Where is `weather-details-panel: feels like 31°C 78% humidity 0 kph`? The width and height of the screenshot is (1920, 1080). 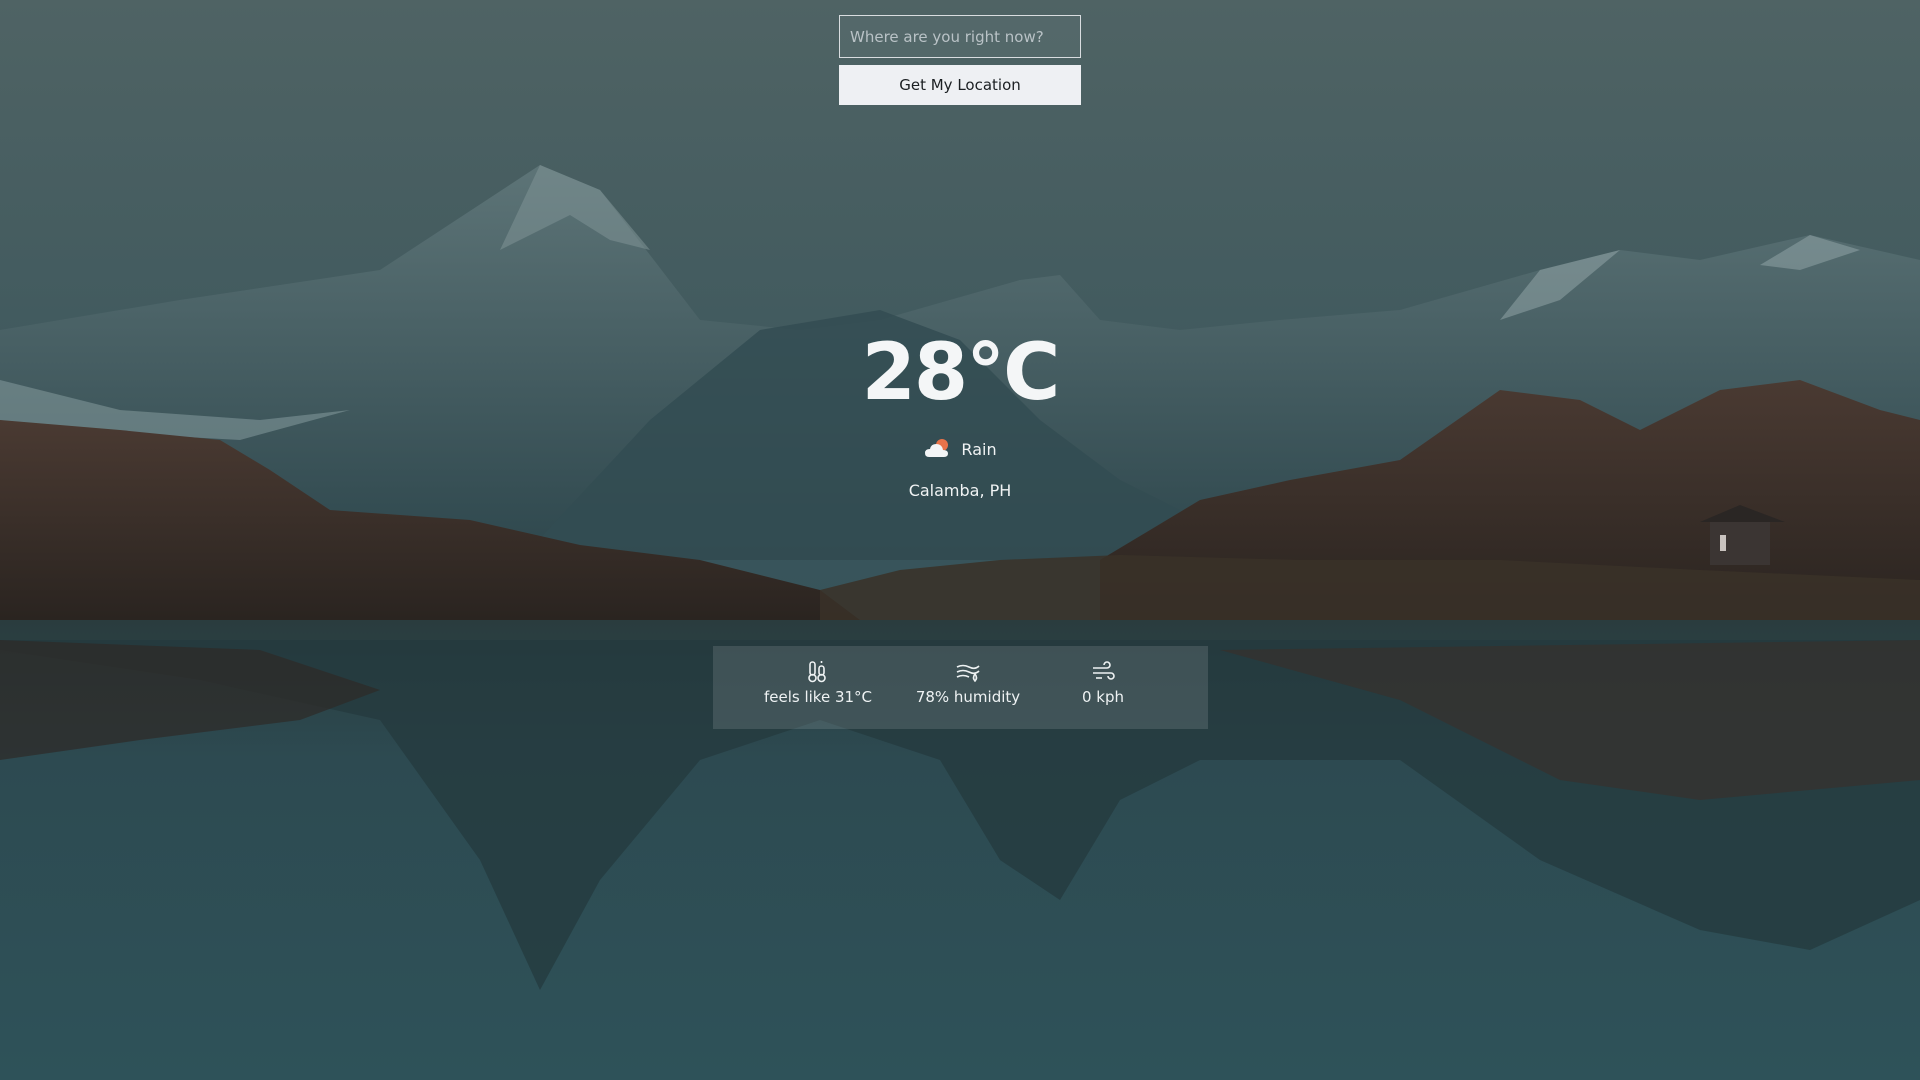 weather-details-panel: feels like 31°C 78% humidity 0 kph is located at coordinates (960, 687).